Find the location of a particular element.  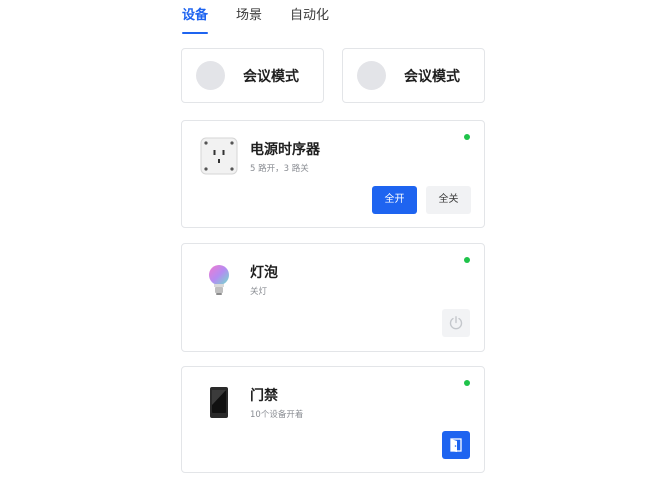

tab-devices: 设备 is located at coordinates (195, 21).